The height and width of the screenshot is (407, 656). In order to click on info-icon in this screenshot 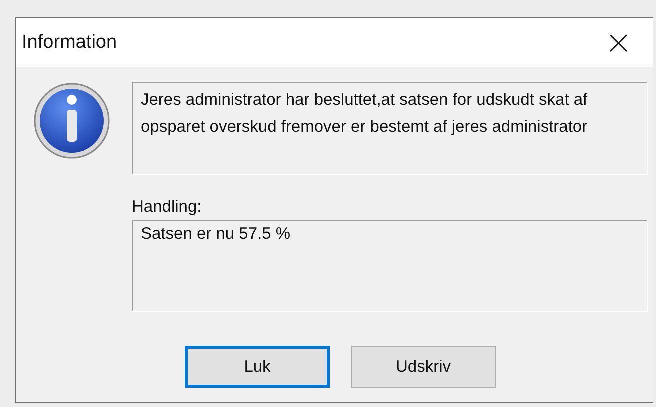, I will do `click(72, 121)`.